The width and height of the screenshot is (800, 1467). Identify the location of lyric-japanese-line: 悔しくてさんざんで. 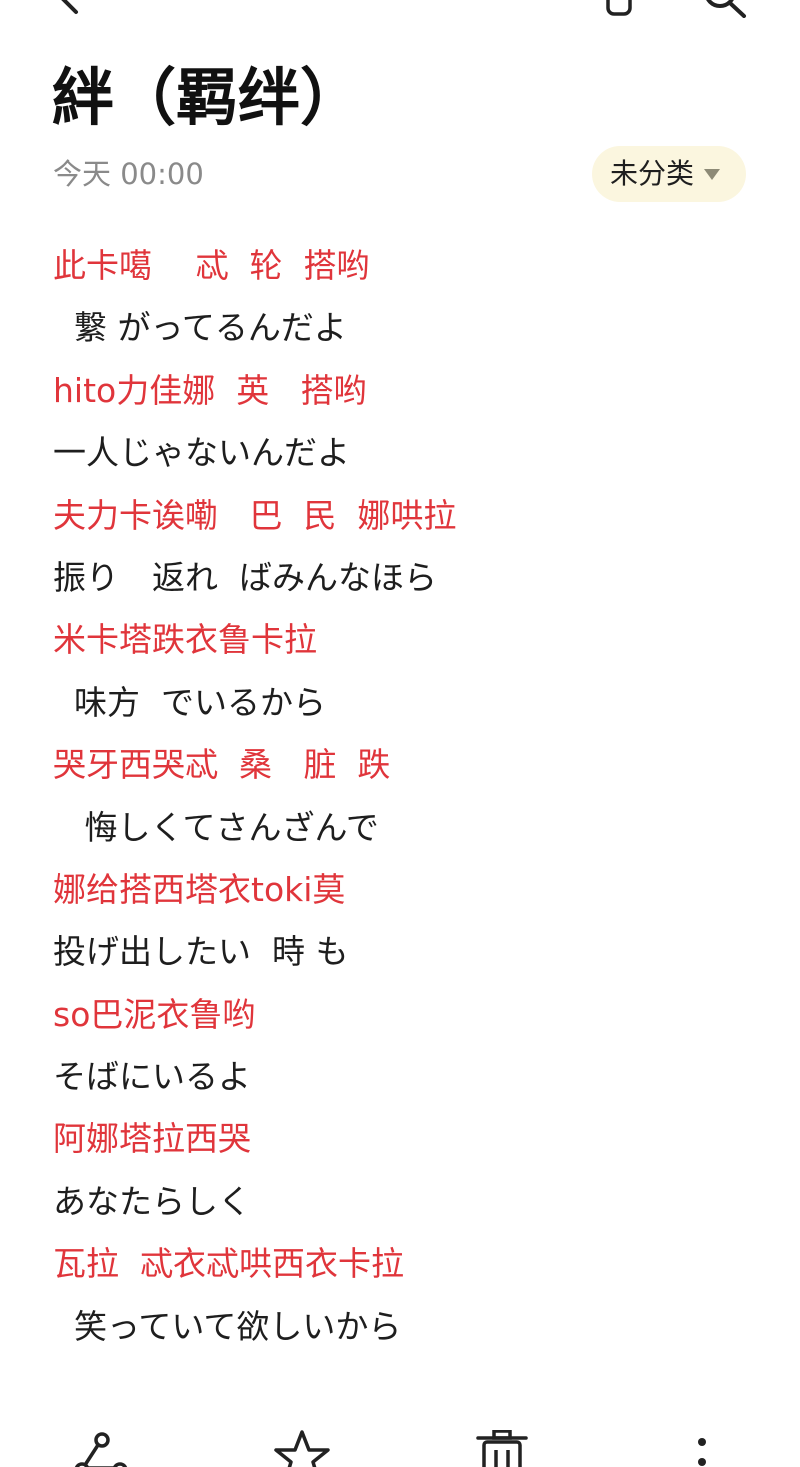
(216, 827).